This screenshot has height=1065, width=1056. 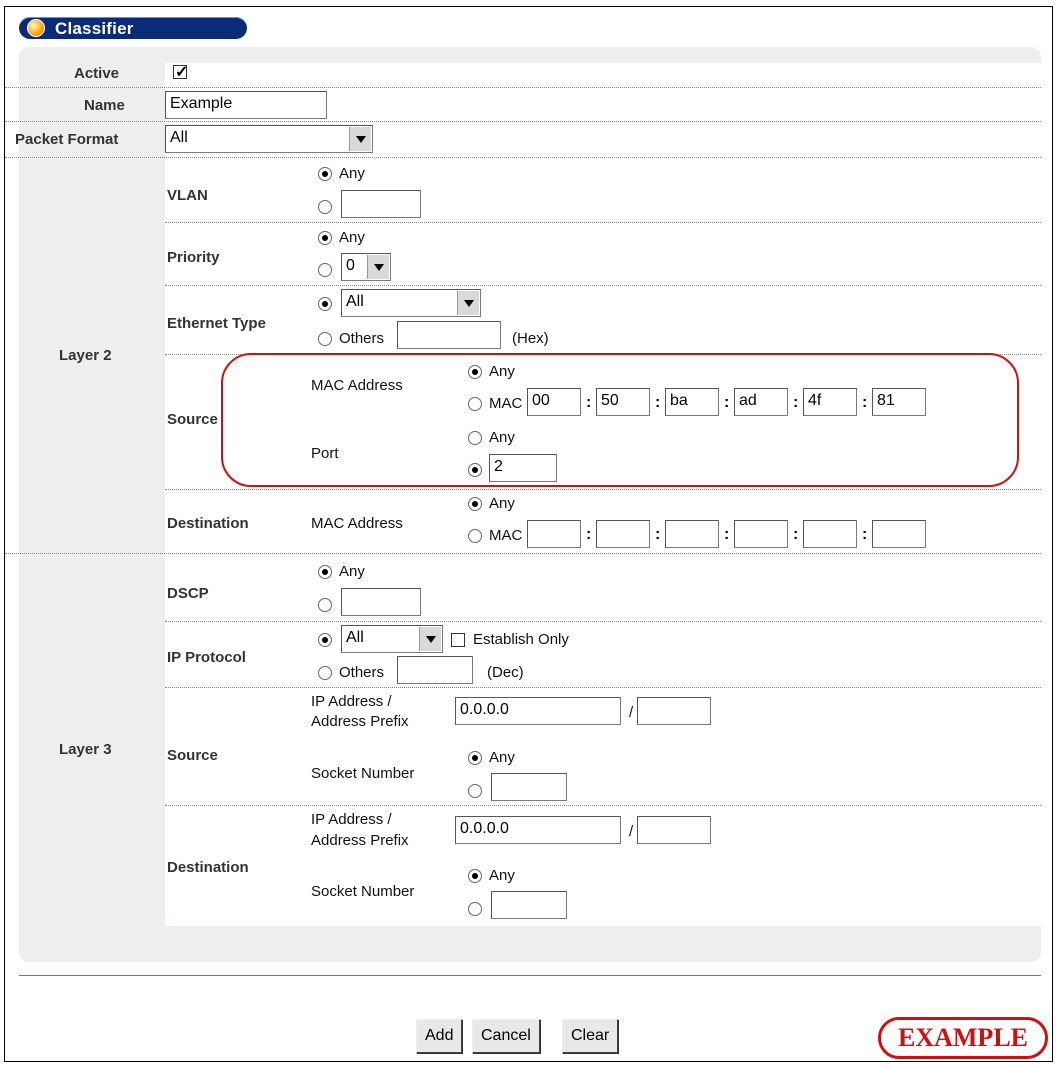 I want to click on dscp-any-label: Any, so click(x=352, y=571).